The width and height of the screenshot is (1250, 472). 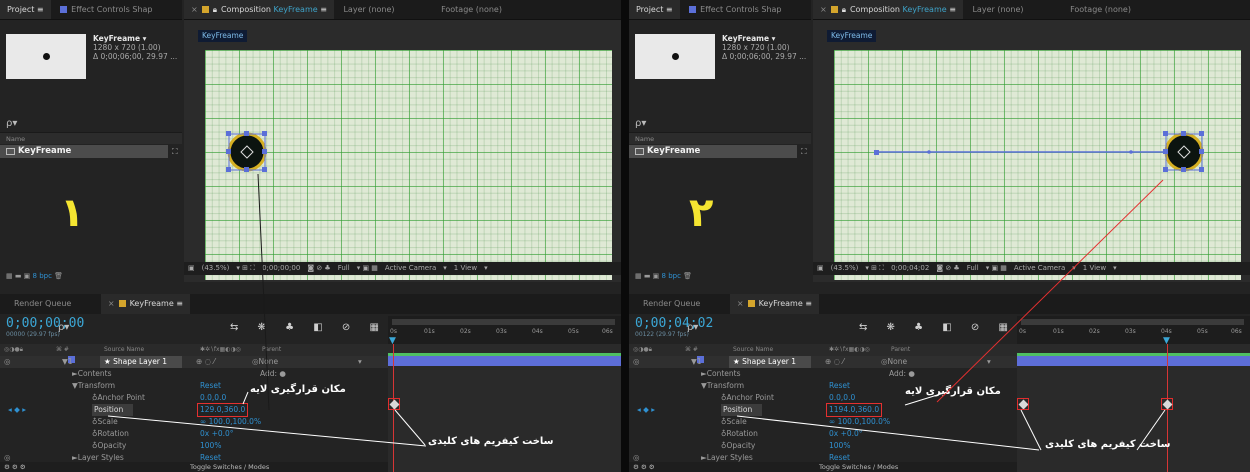 I want to click on keyframe-highlight-start, so click(x=1023, y=404).